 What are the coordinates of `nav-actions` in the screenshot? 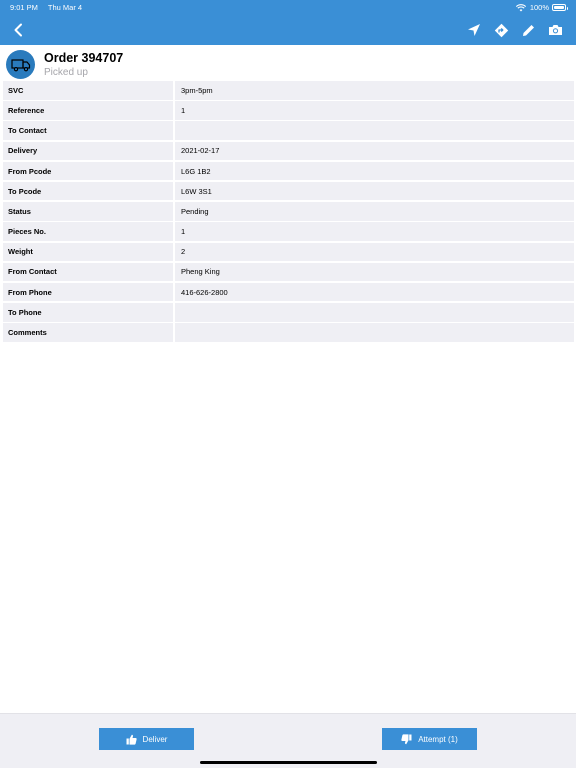 It's located at (514, 30).